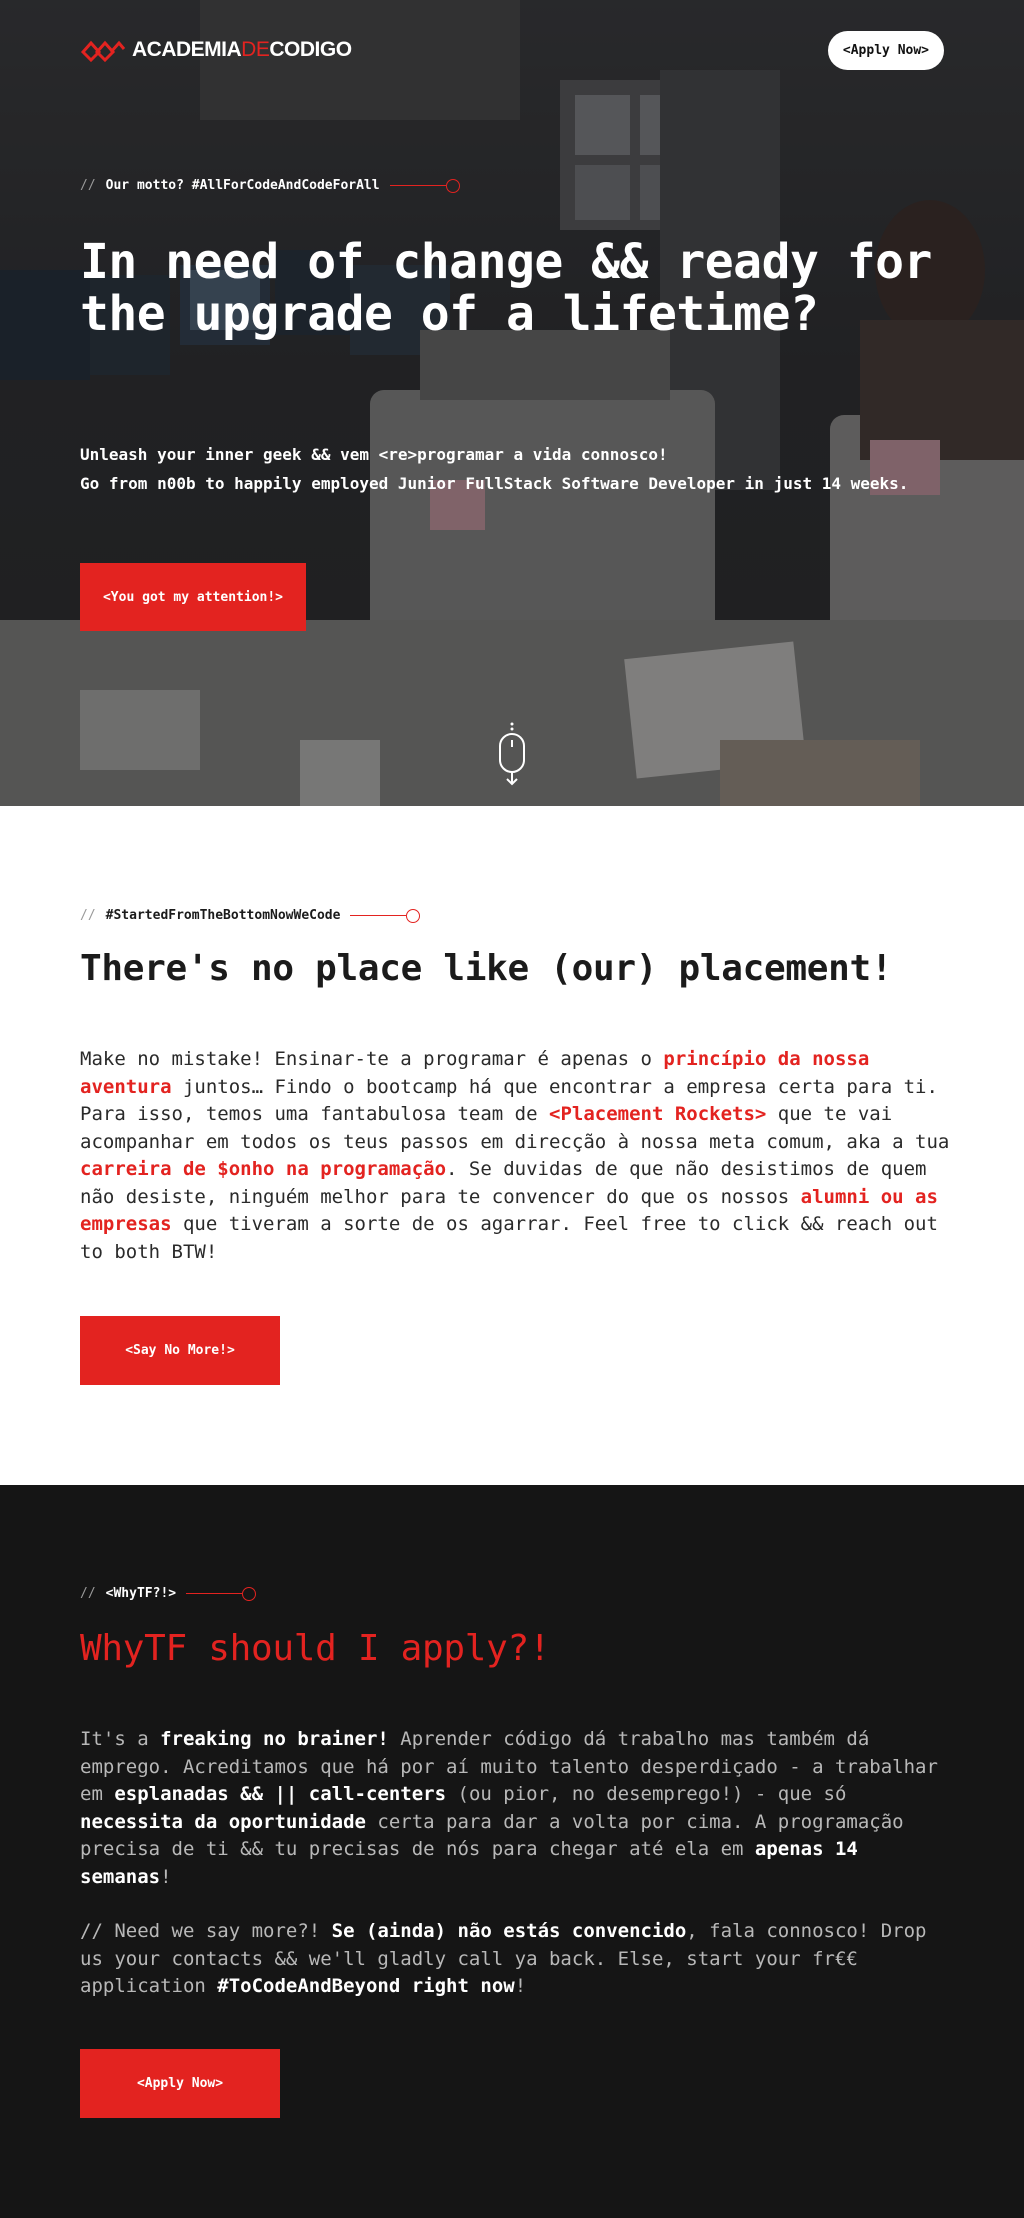  What do you see at coordinates (646, 1794) in the screenshot?
I see `why-text: (ou pior, no desemprego!) - que só` at bounding box center [646, 1794].